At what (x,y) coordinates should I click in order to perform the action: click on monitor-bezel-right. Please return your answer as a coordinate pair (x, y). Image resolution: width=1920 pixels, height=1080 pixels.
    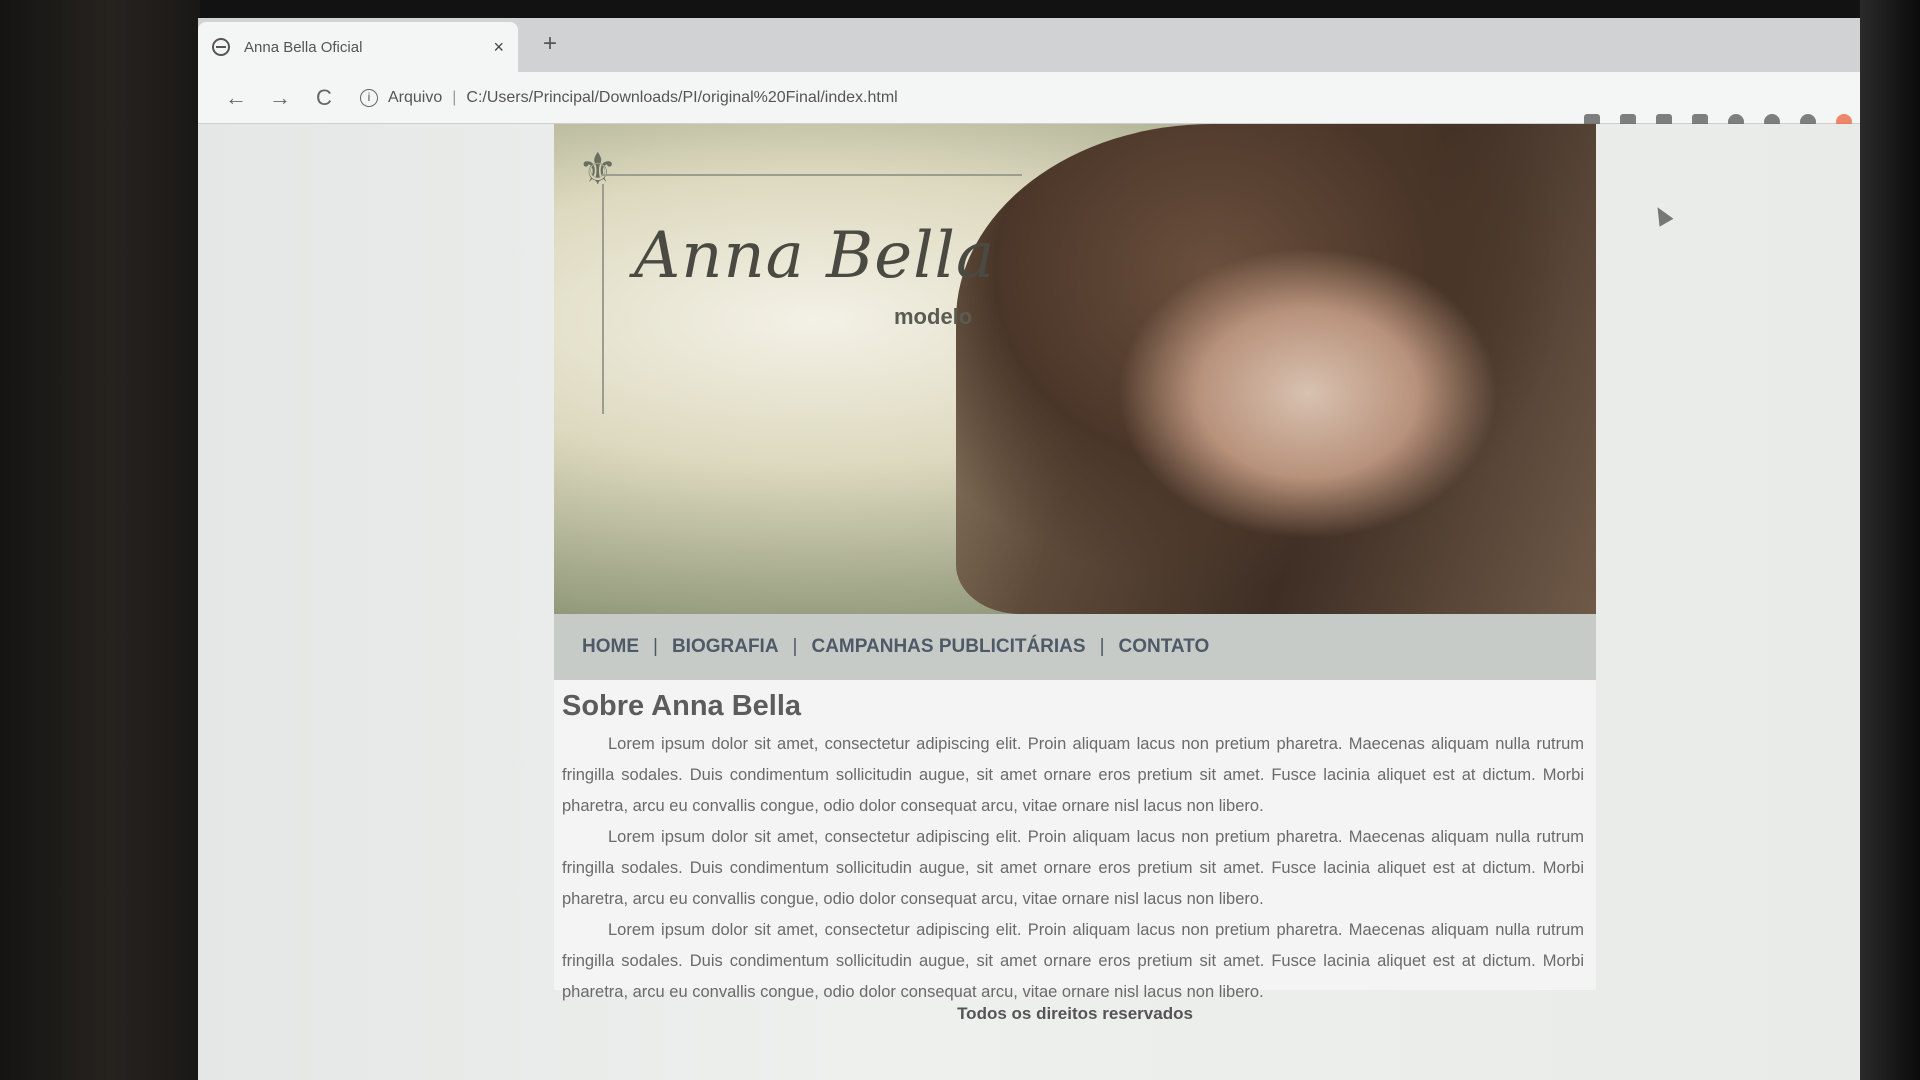
    Looking at the image, I should click on (1890, 540).